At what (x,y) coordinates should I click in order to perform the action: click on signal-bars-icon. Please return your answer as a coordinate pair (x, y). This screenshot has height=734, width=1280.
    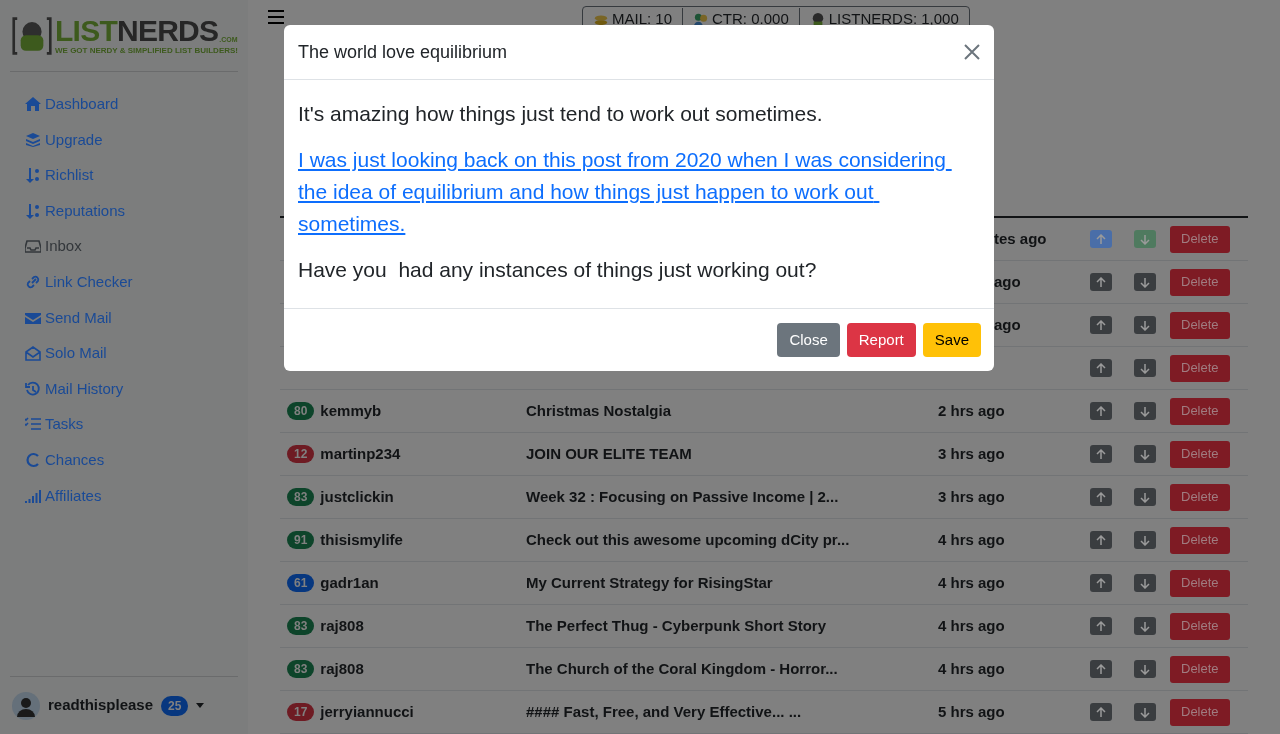
    Looking at the image, I should click on (33, 495).